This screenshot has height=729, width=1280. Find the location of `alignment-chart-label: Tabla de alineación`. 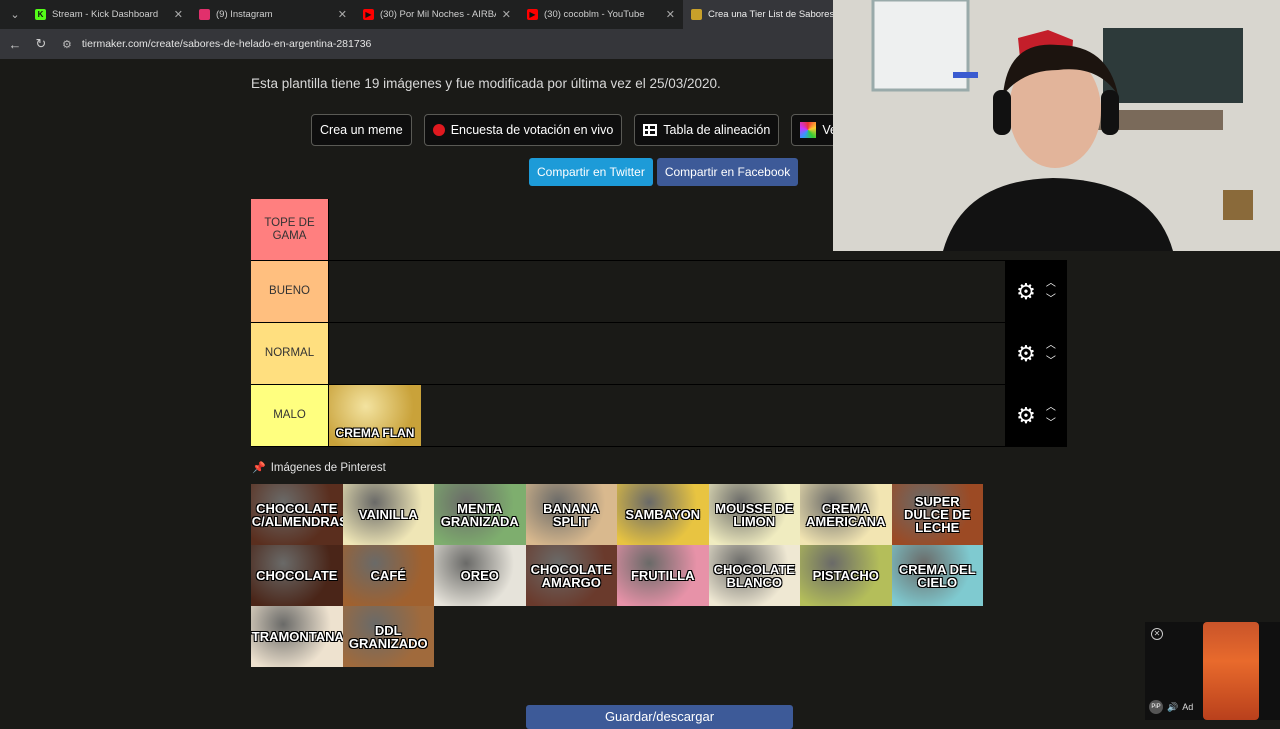

alignment-chart-label: Tabla de alineación is located at coordinates (717, 130).